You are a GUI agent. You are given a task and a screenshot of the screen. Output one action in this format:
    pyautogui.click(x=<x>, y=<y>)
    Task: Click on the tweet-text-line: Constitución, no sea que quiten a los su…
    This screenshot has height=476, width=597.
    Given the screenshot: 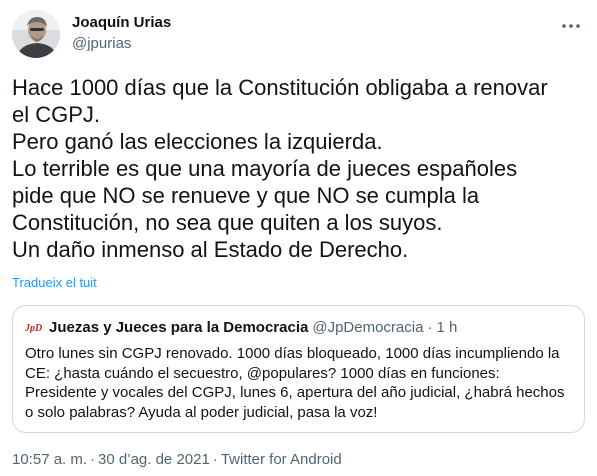 What is the action you would take?
    pyautogui.click(x=227, y=222)
    